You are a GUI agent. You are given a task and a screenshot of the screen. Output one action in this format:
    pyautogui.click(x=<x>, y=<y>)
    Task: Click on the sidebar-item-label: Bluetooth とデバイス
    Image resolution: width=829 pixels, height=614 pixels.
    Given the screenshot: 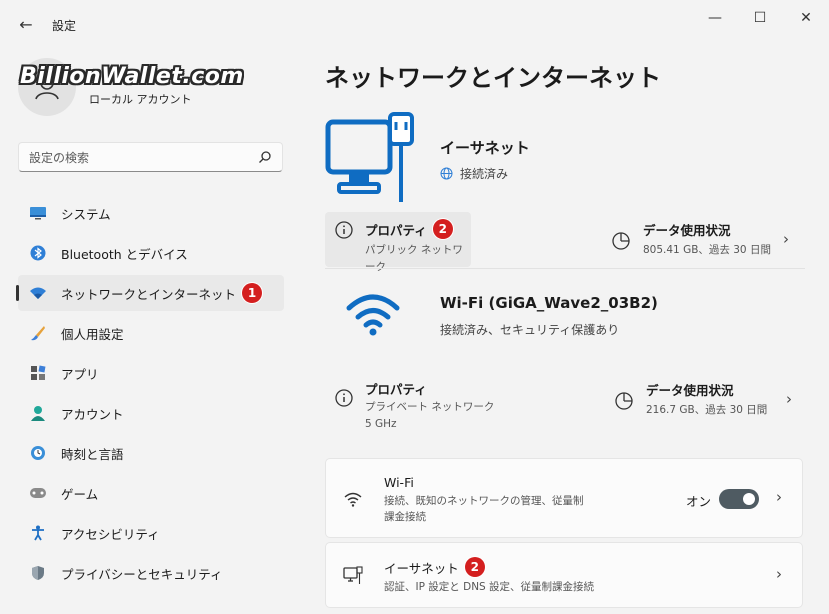 What is the action you would take?
    pyautogui.click(x=124, y=254)
    